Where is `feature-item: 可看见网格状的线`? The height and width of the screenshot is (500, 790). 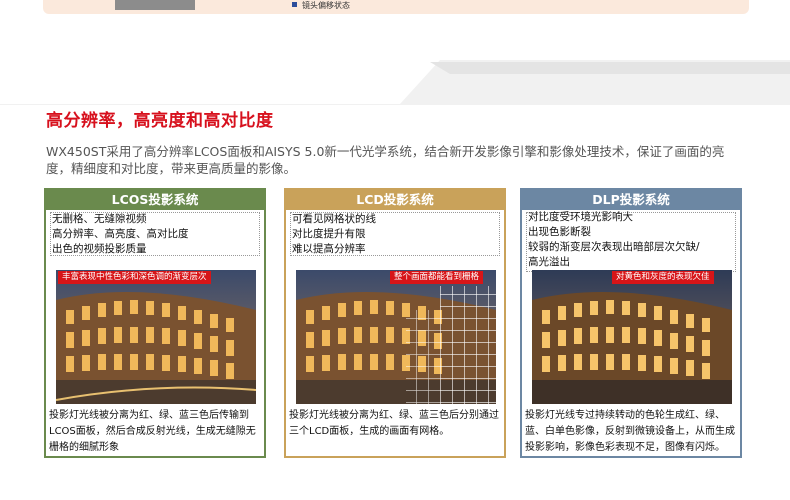
feature-item: 可看见网格状的线 is located at coordinates (334, 219).